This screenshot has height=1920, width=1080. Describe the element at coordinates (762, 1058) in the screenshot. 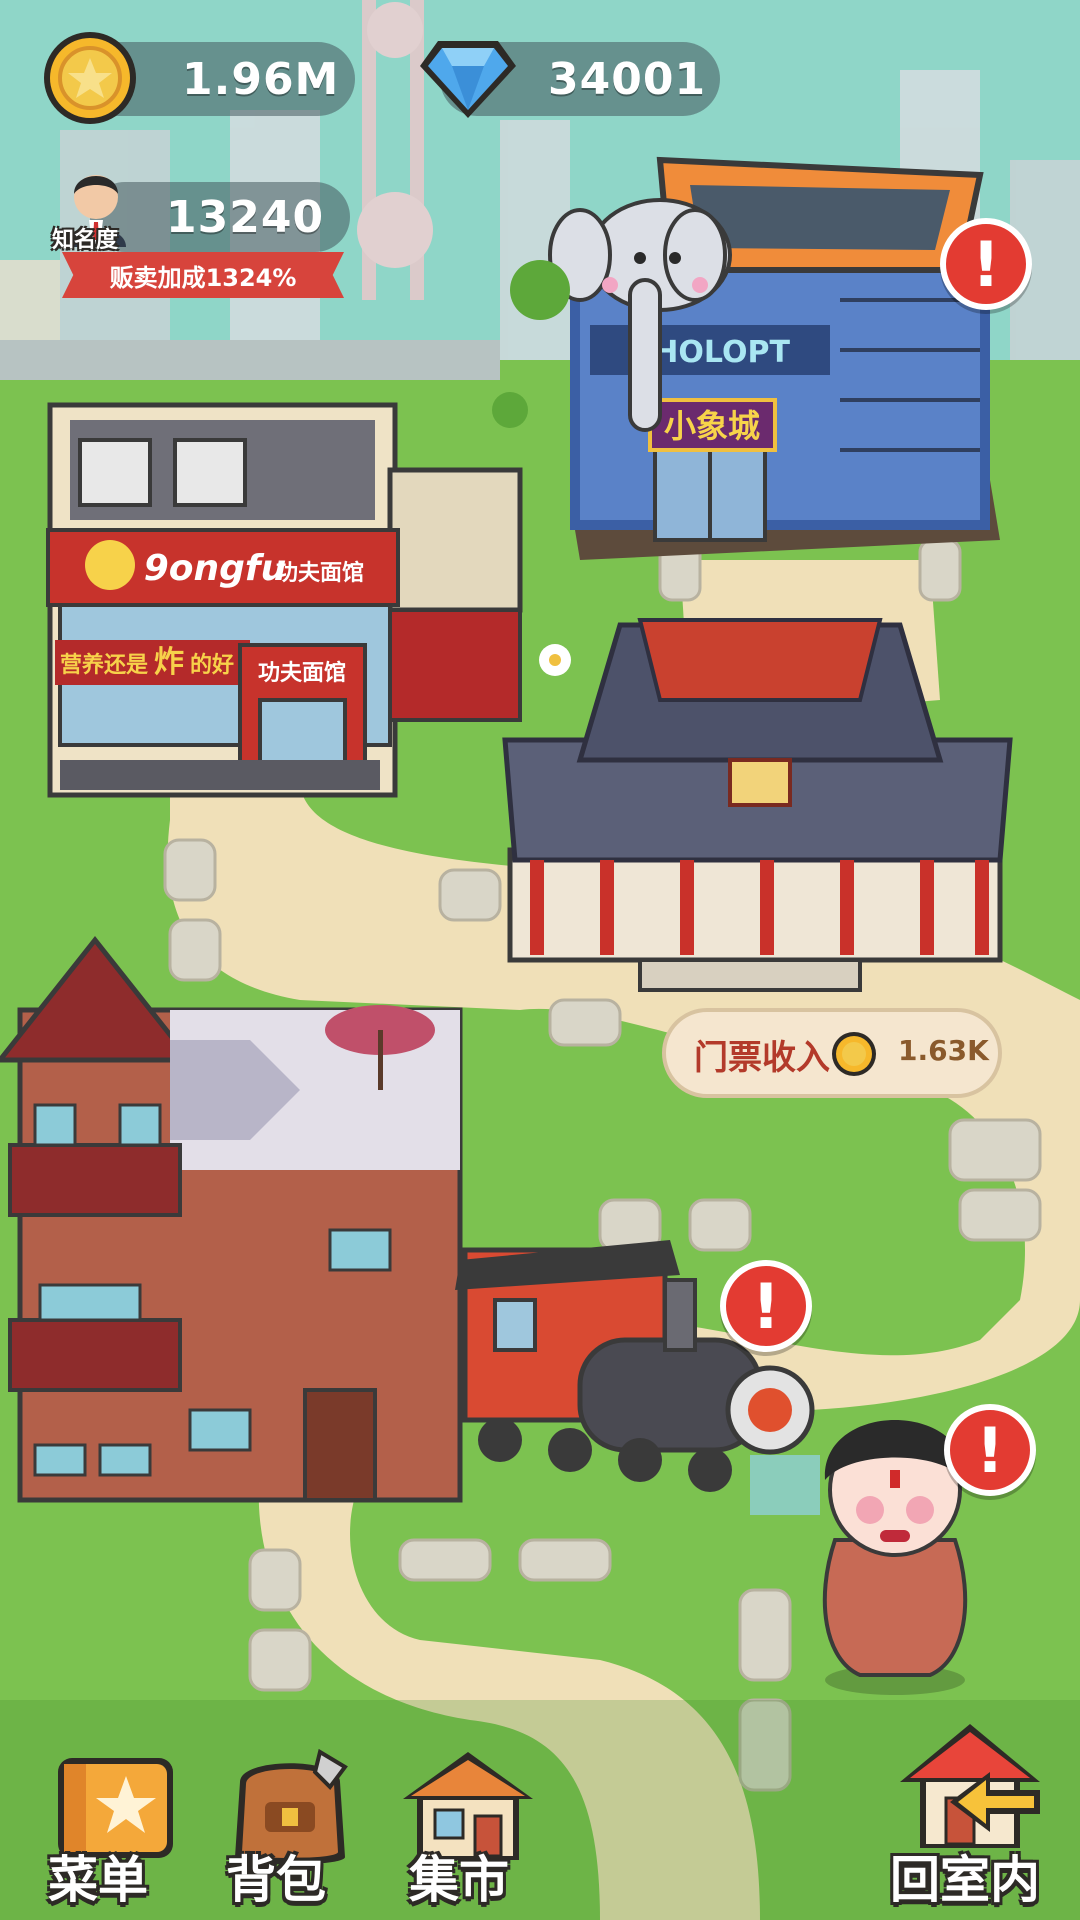

I see `ticket-income-label: 门票收入` at that location.